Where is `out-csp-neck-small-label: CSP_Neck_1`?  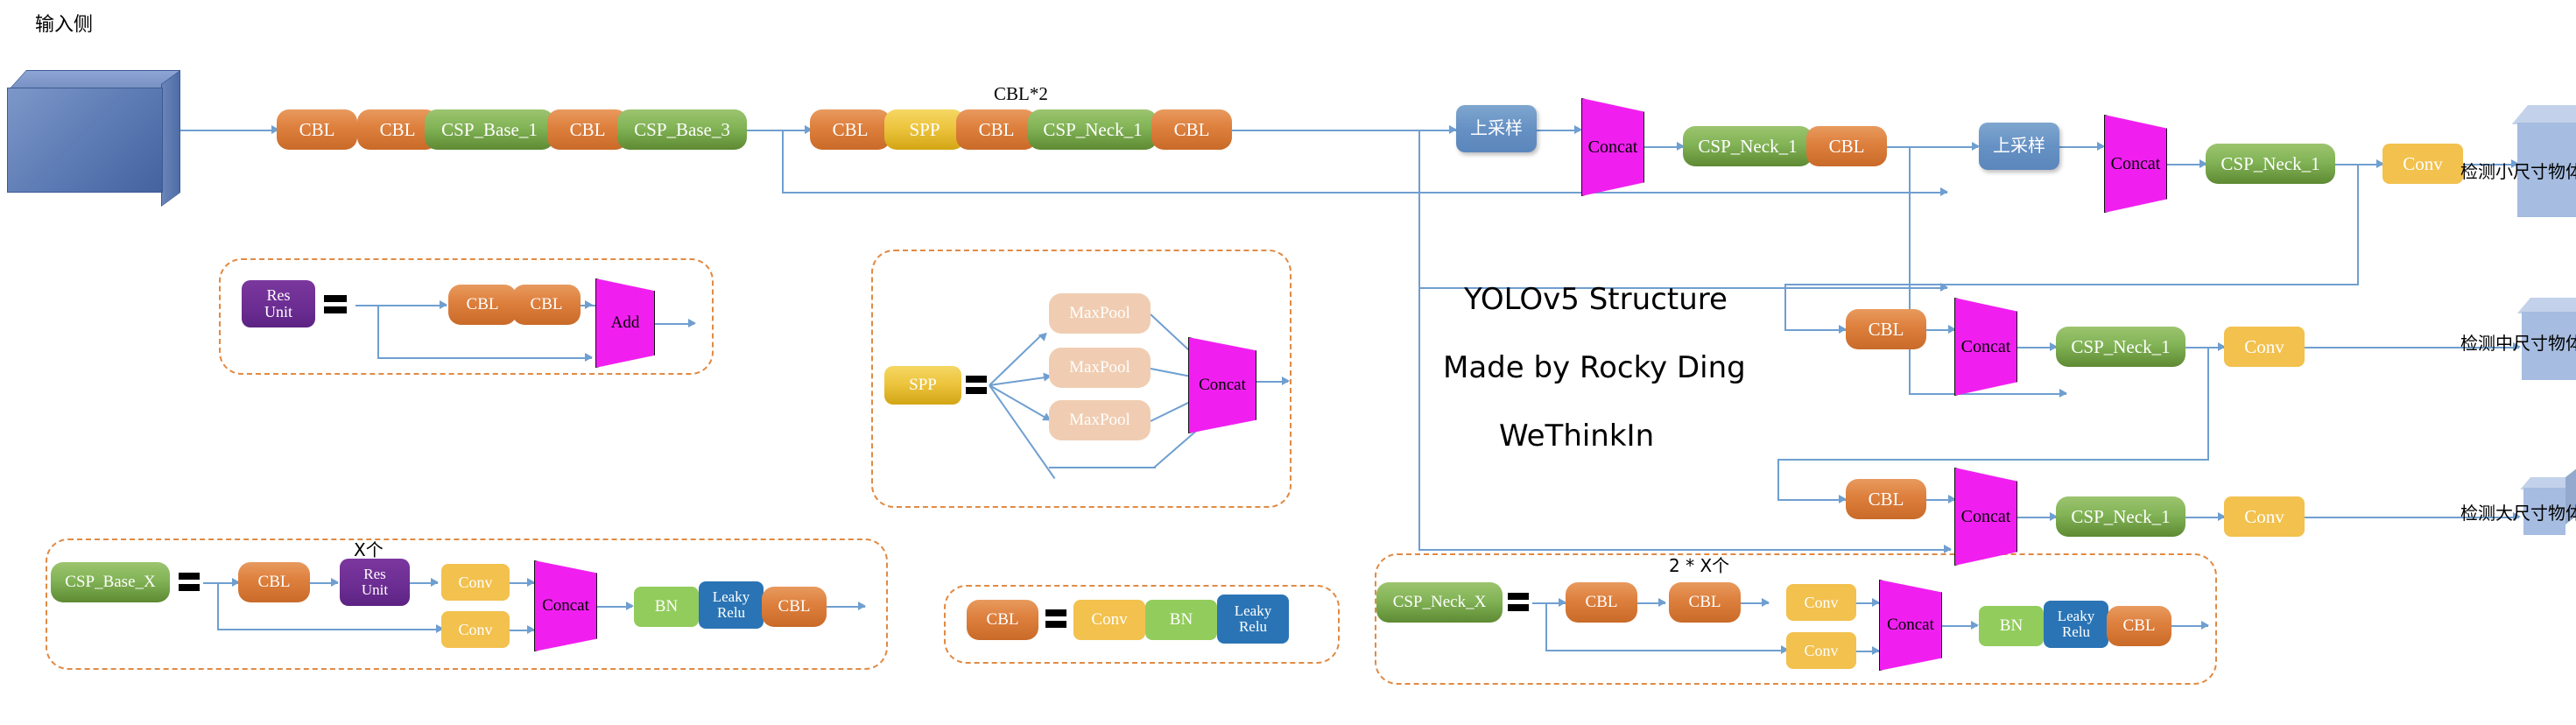 out-csp-neck-small-label: CSP_Neck_1 is located at coordinates (2270, 163).